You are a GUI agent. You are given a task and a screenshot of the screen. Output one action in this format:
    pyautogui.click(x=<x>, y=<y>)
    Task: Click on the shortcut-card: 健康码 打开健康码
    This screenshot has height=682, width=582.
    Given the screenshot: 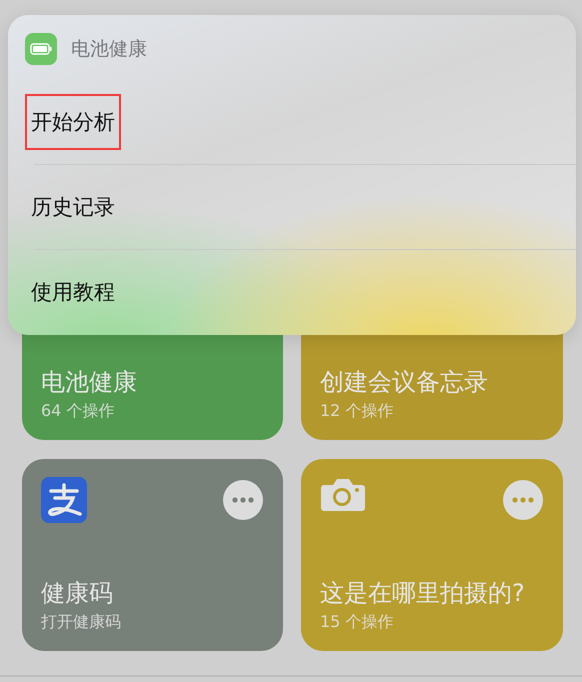 What is the action you would take?
    pyautogui.click(x=152, y=555)
    